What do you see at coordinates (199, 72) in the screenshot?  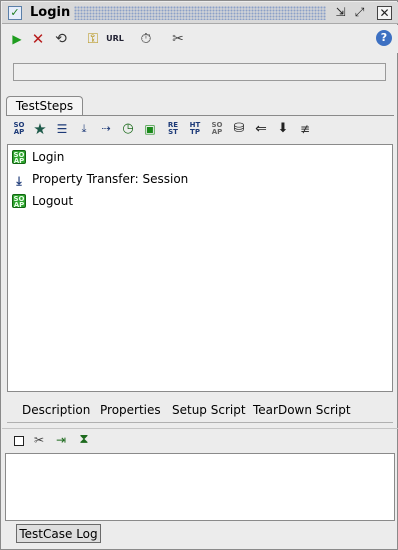 I see `progress-bar` at bounding box center [199, 72].